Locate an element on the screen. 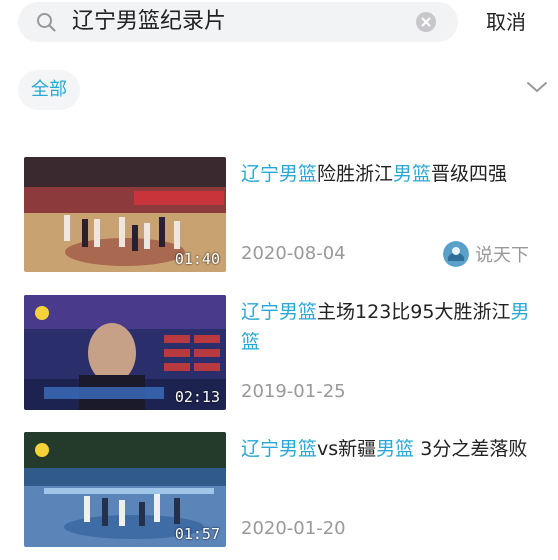  title-text: 主场123比95大胜浙江 is located at coordinates (414, 312).